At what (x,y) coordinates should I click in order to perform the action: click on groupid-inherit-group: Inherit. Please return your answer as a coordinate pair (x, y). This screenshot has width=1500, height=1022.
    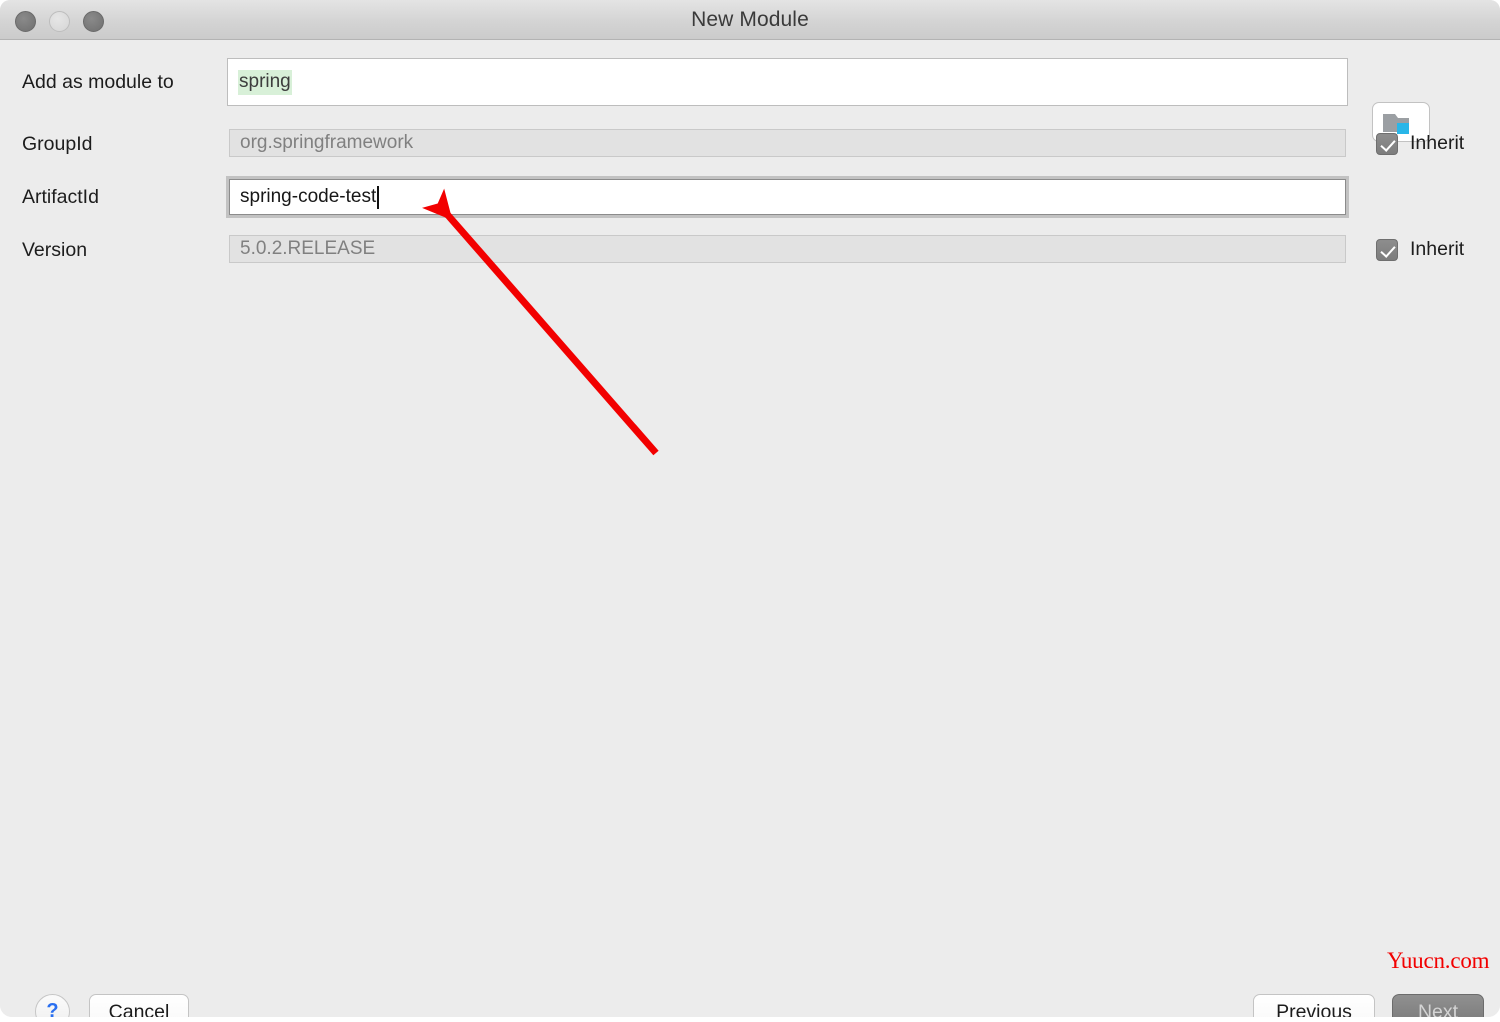
    Looking at the image, I should click on (1420, 143).